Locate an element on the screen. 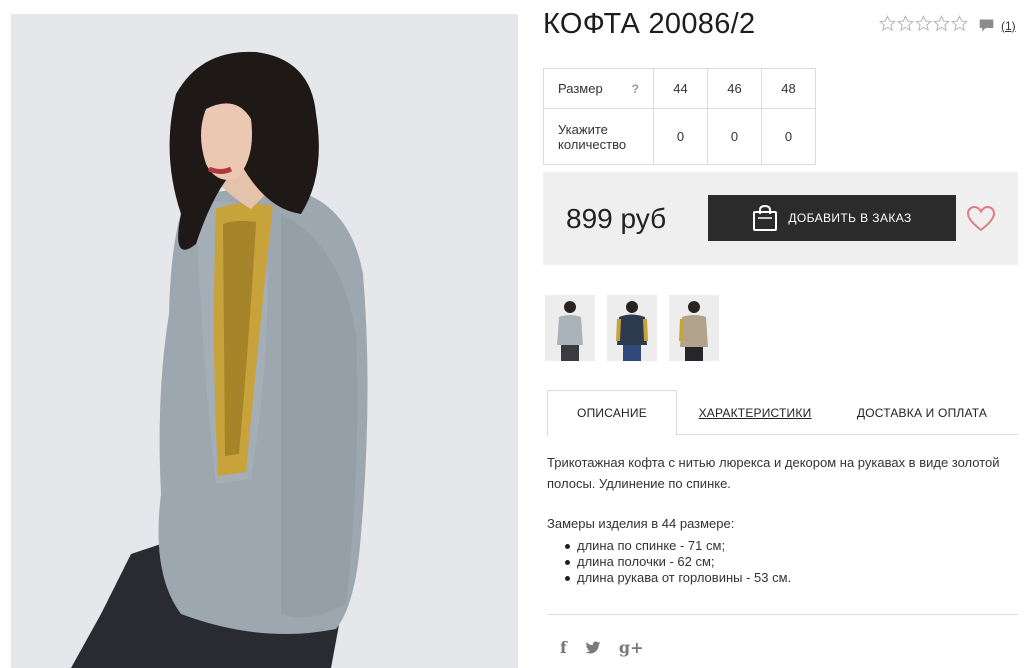  review-count-link: (1) is located at coordinates (1008, 26).